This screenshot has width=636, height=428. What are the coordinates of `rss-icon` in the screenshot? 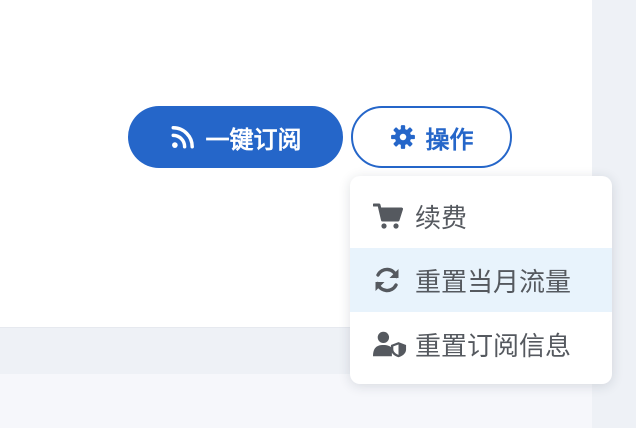 It's located at (183, 137).